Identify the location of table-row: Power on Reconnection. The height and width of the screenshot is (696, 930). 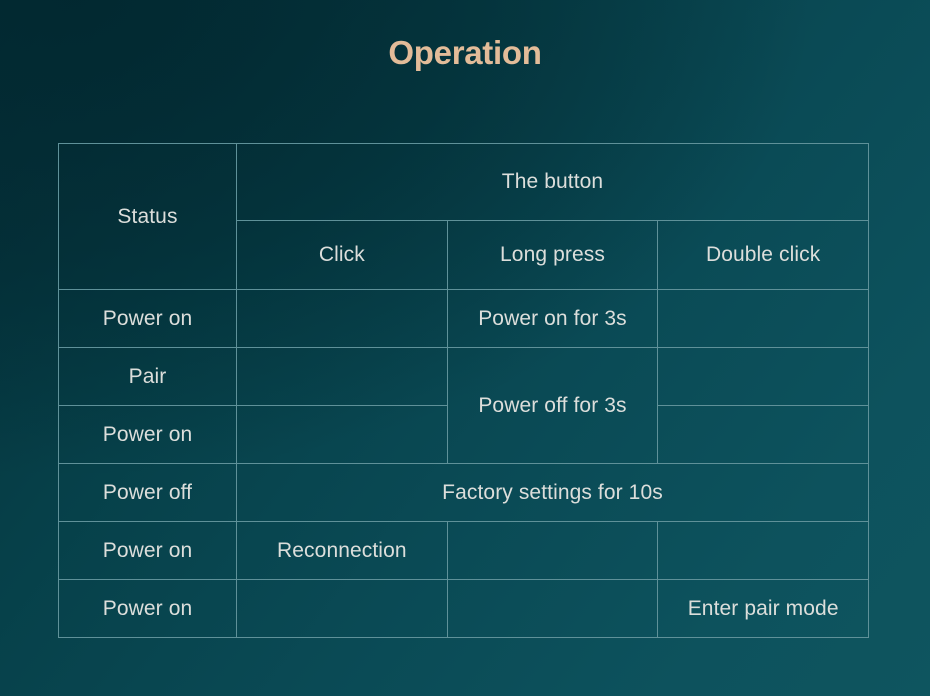
(463, 550).